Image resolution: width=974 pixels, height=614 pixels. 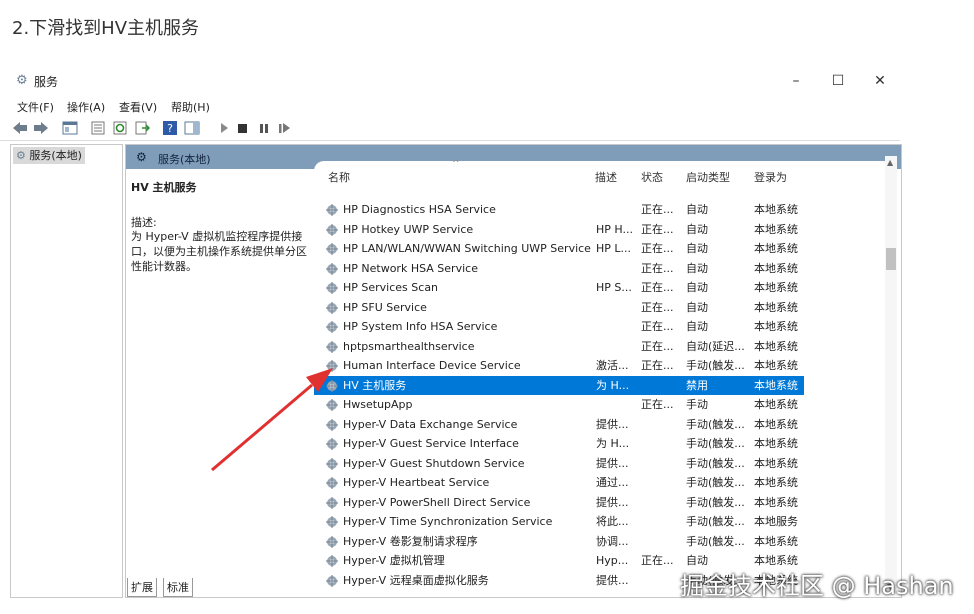 I want to click on menu-file: 文件(F), so click(x=35, y=107).